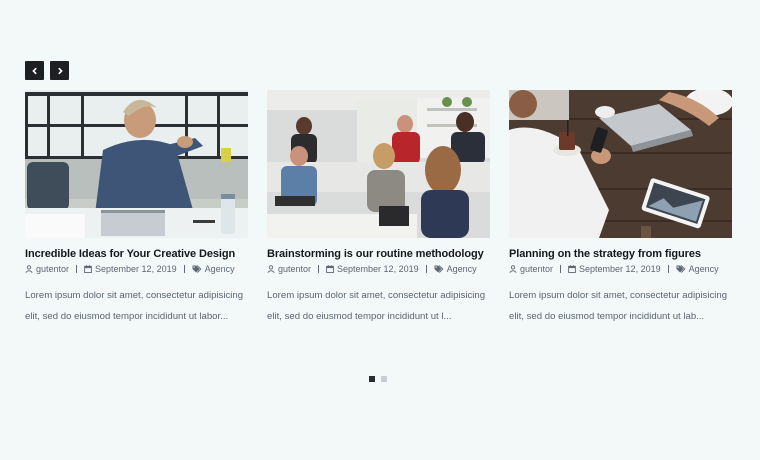 This screenshot has width=760, height=460. I want to click on slider-pagination, so click(381, 379).